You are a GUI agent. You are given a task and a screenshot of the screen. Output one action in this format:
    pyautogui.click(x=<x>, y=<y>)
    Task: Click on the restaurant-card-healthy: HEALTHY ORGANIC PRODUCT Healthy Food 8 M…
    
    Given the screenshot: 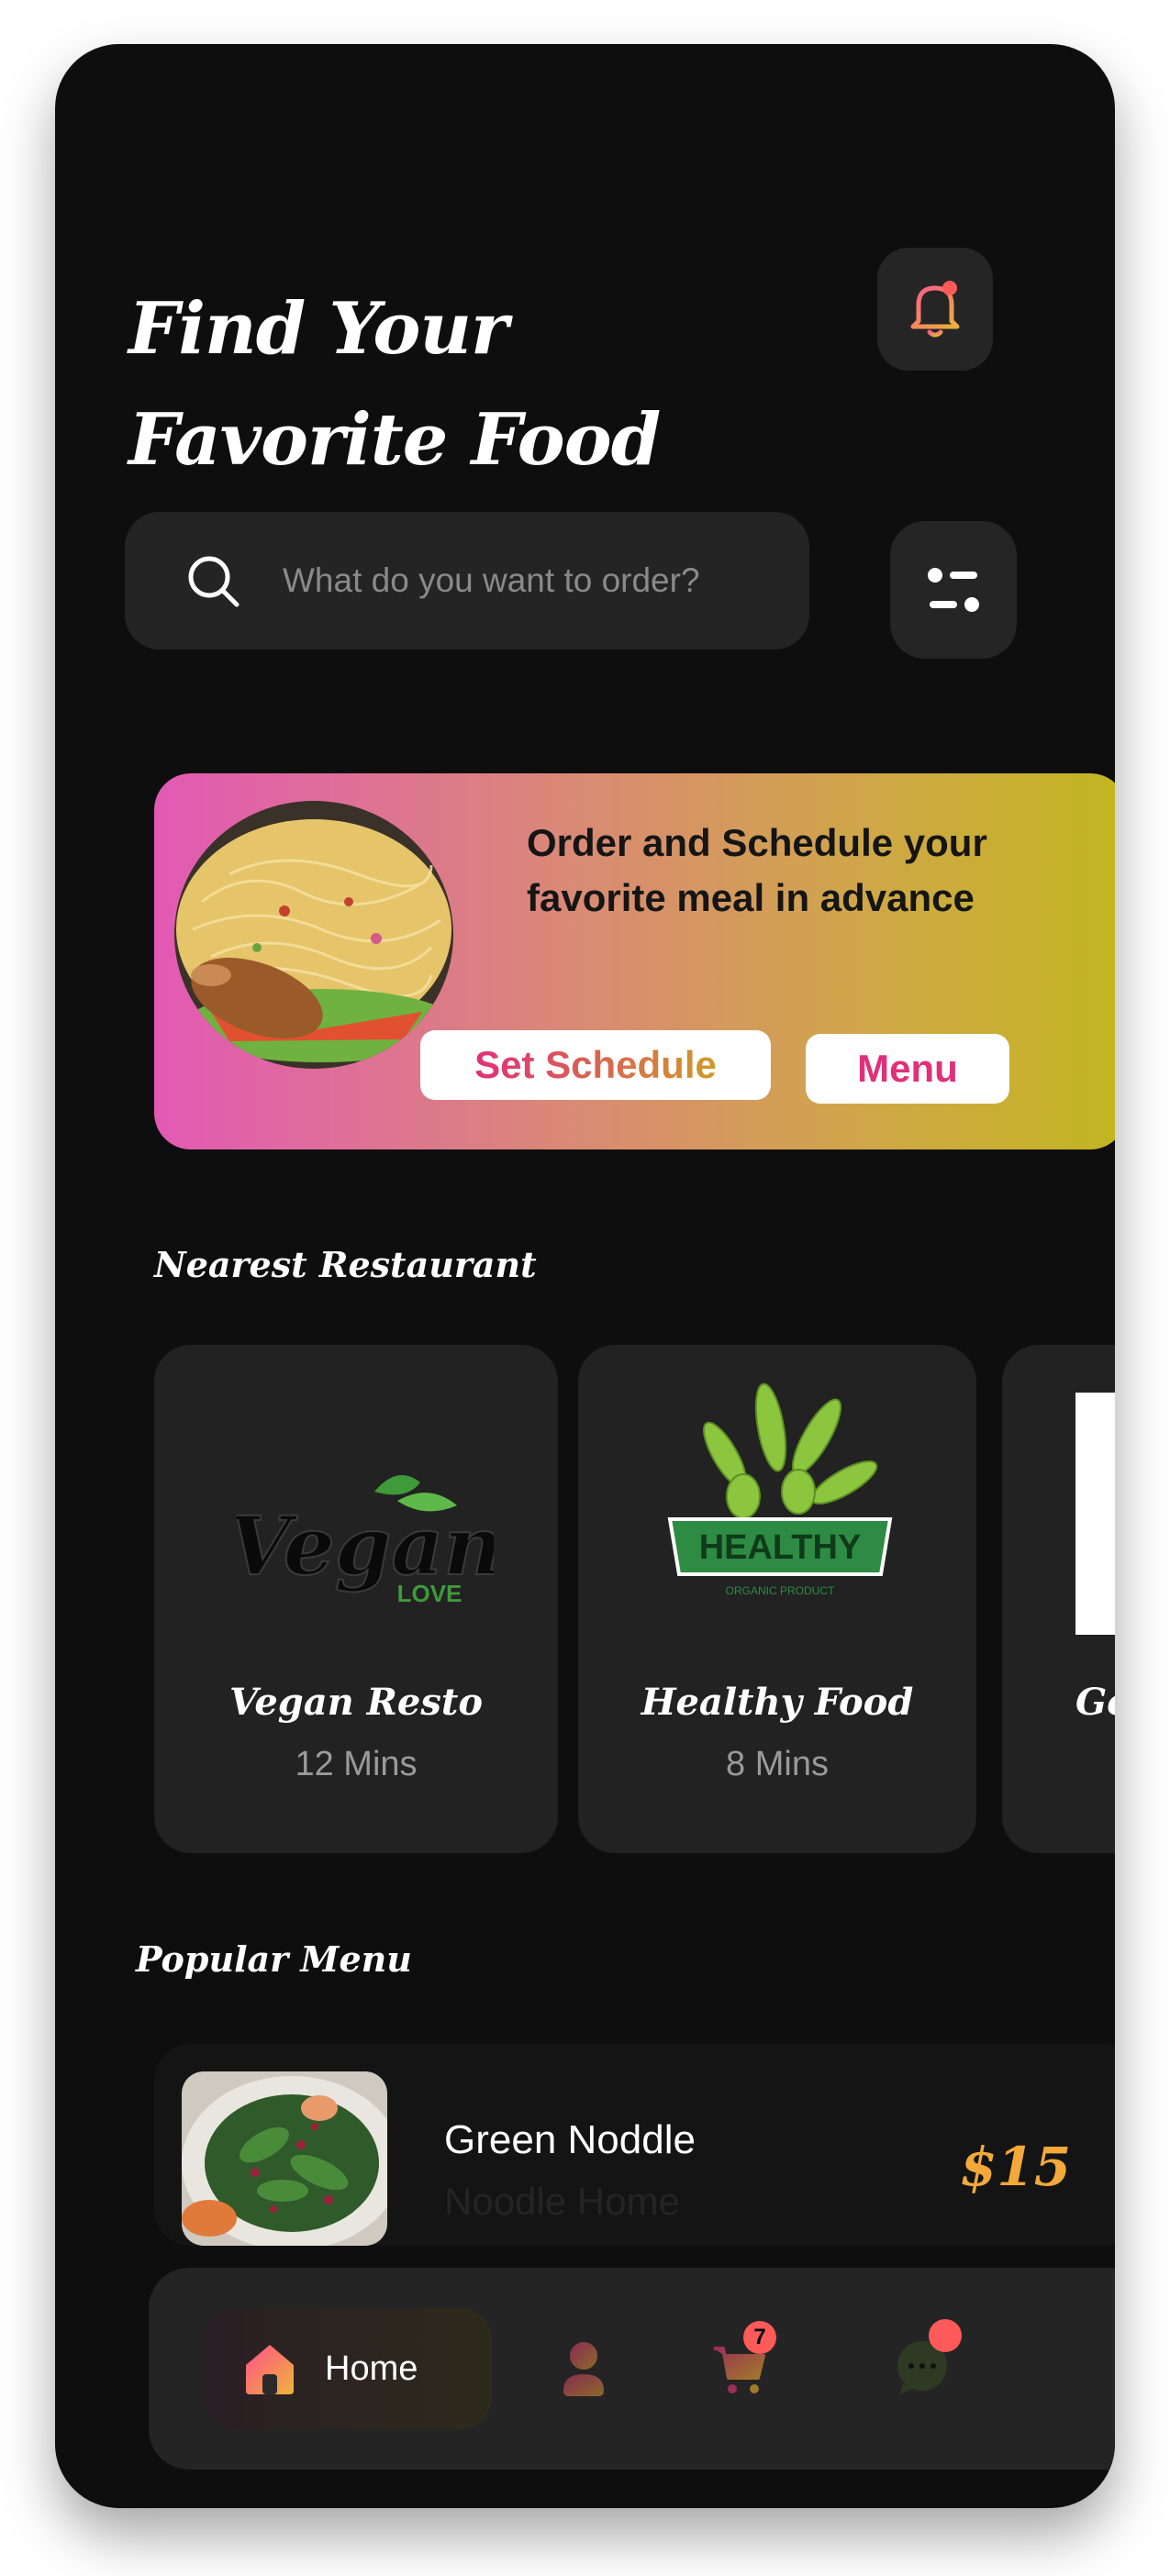 What is the action you would take?
    pyautogui.click(x=777, y=1599)
    